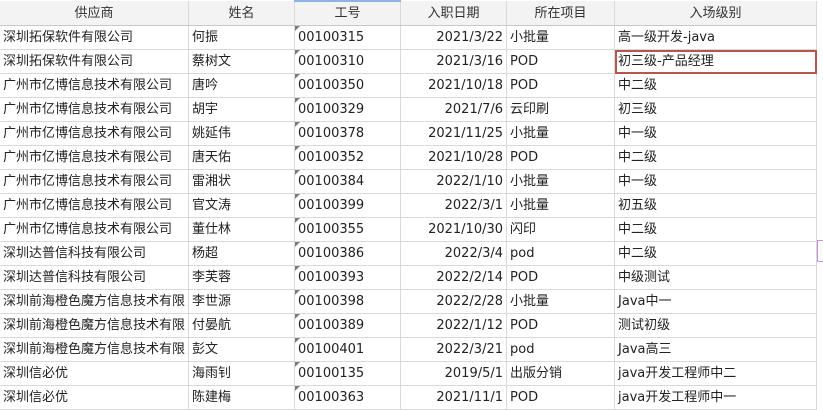 The height and width of the screenshot is (410, 823). Describe the element at coordinates (561, 229) in the screenshot. I see `cell-project: 闪印` at that location.